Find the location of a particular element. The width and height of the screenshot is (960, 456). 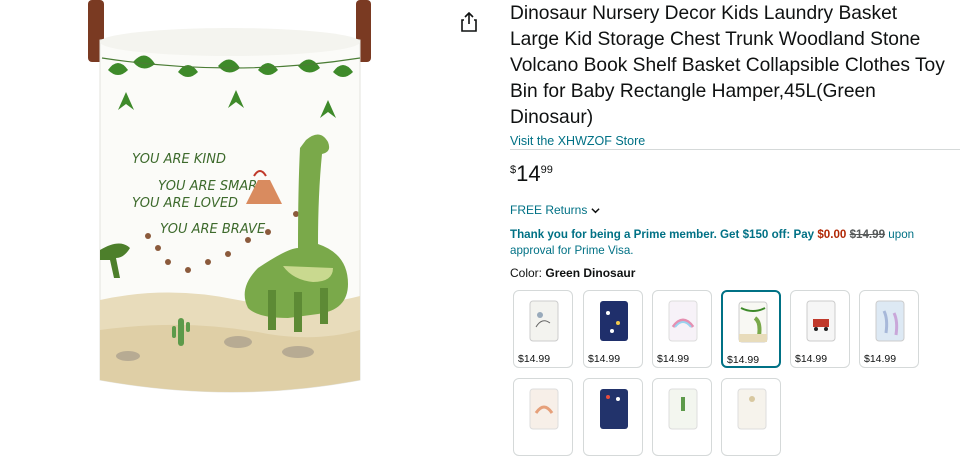

swatch-green-dinosaur-selected: $14.99 is located at coordinates (751, 329).